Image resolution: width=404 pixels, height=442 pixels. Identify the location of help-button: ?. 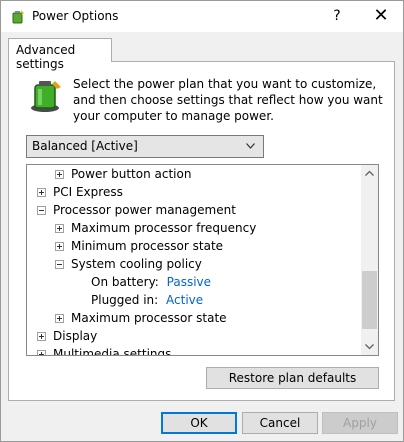
(337, 16).